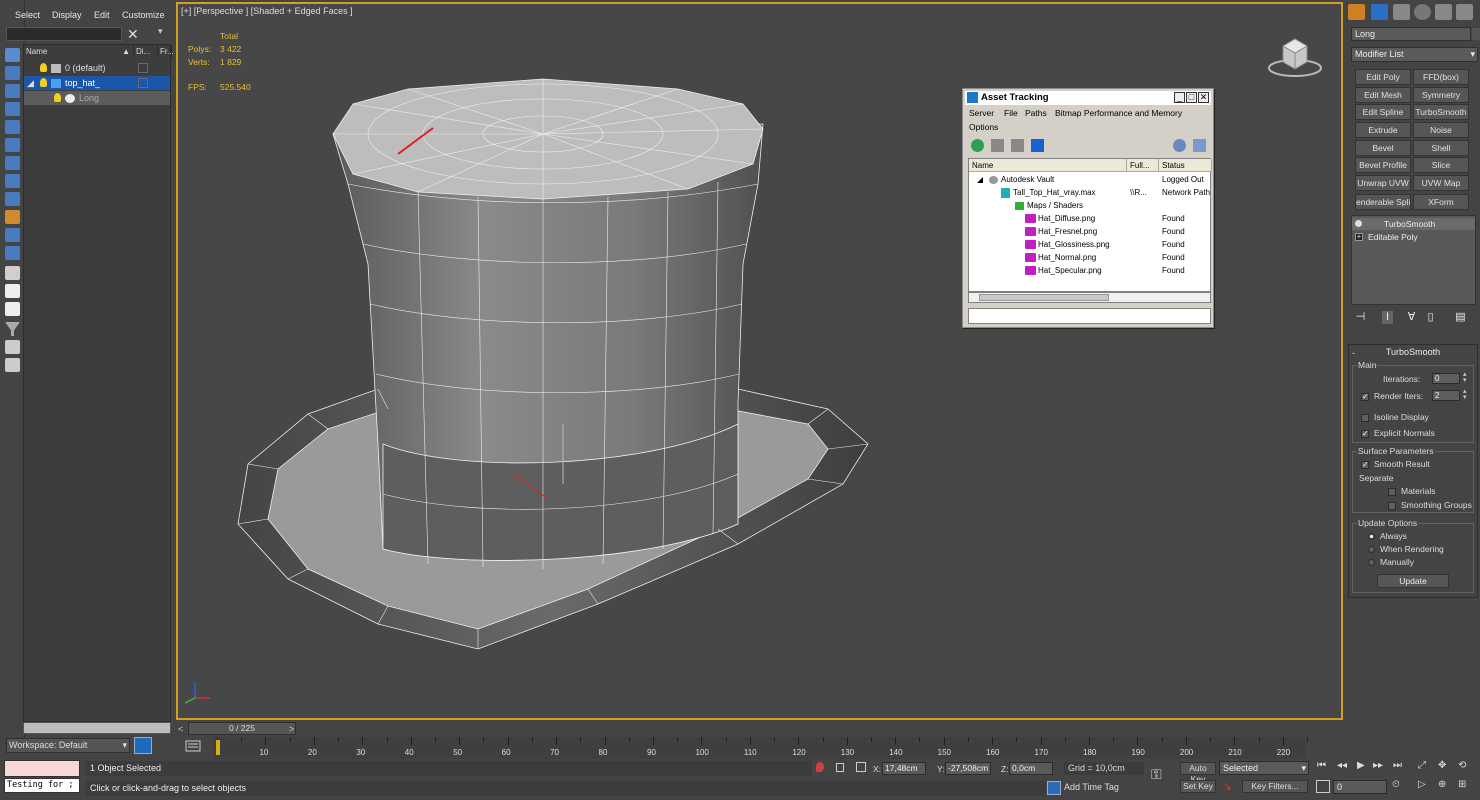  What do you see at coordinates (968, 768) in the screenshot?
I see `y-coordinate: -27,508cm` at bounding box center [968, 768].